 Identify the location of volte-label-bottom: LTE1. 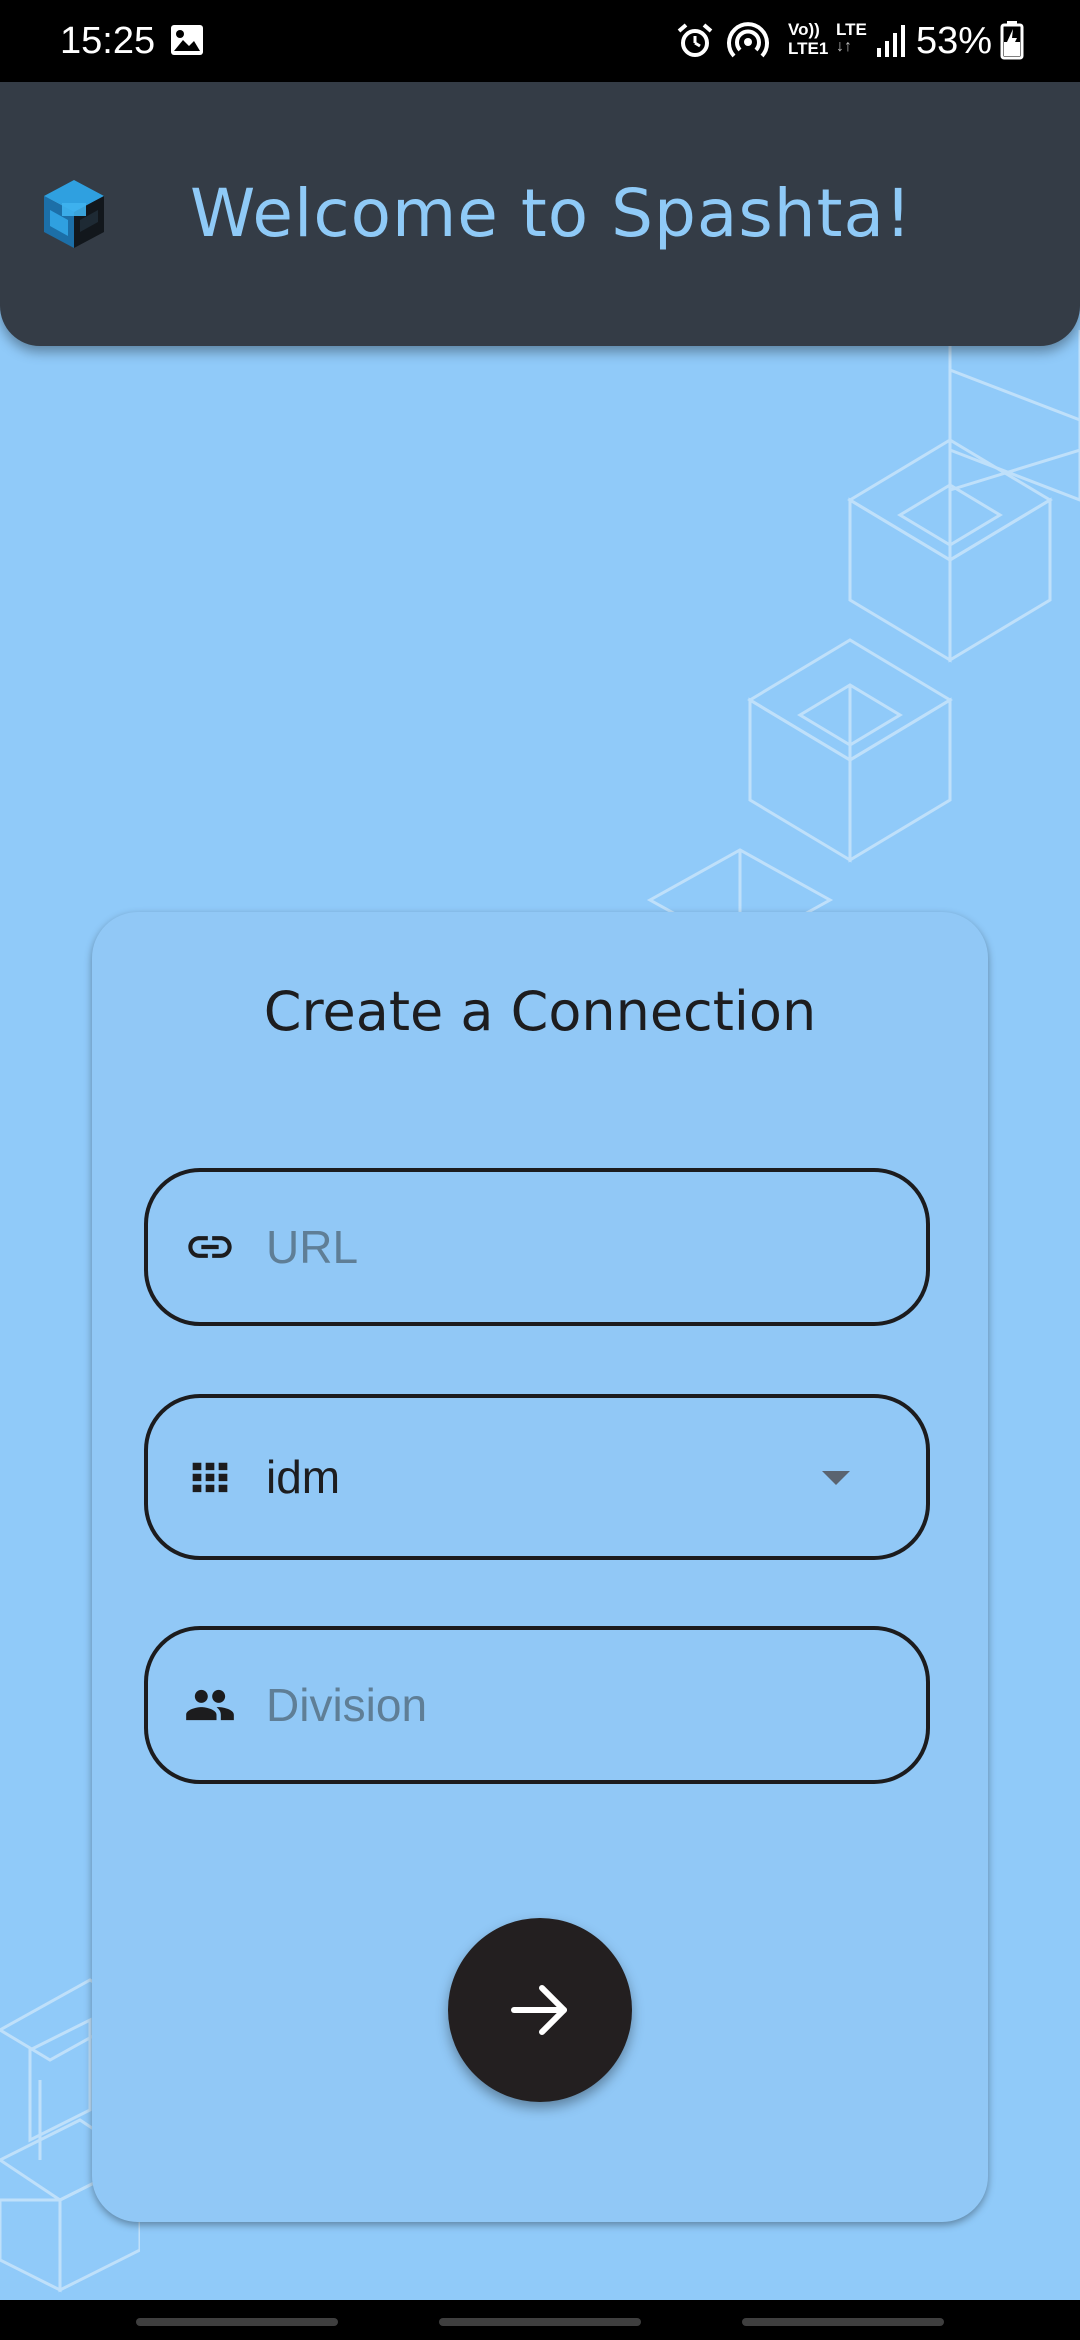
(808, 48).